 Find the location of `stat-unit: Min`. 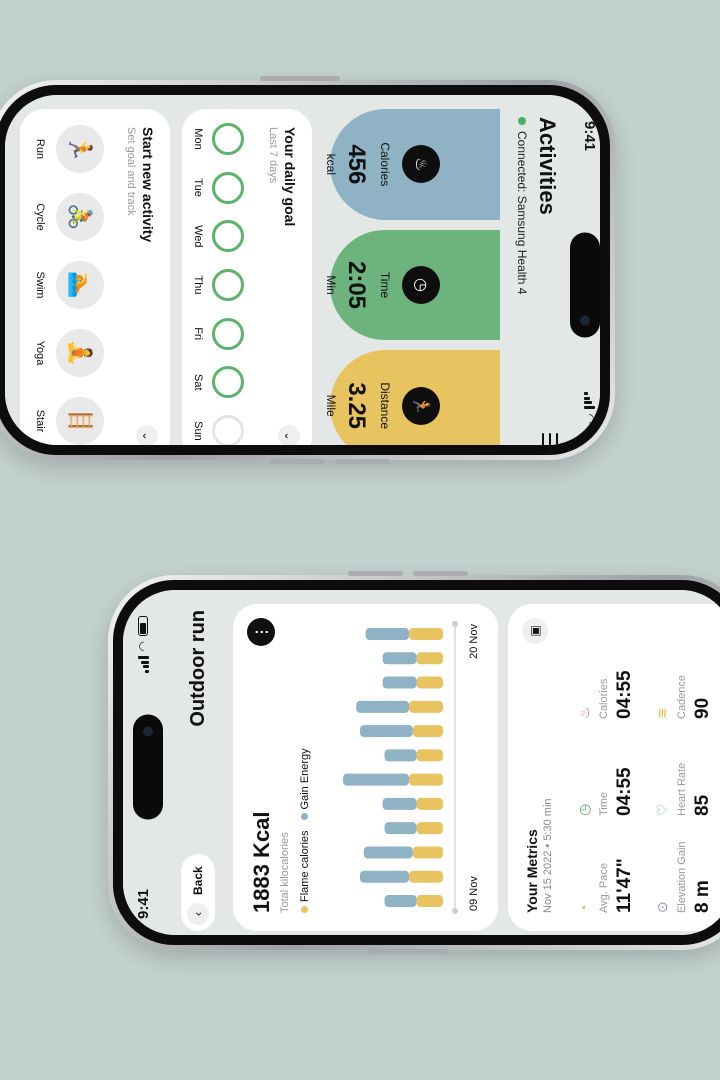

stat-unit: Min is located at coordinates (331, 285).